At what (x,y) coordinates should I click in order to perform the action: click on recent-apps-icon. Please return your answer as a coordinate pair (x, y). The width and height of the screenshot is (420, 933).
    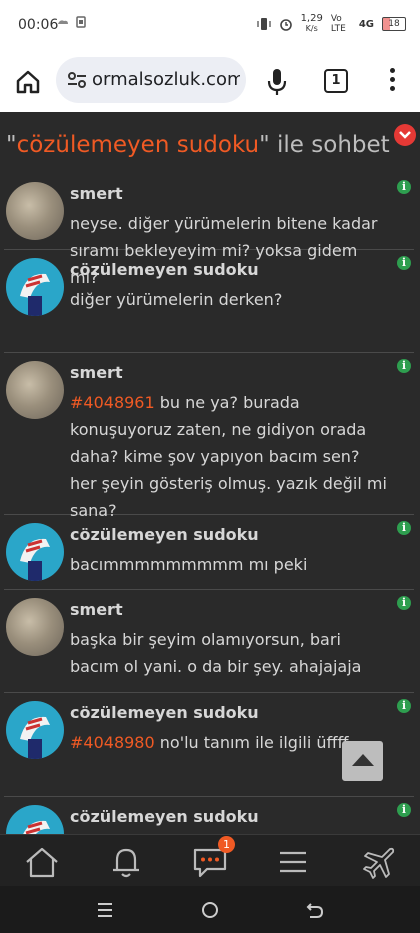
    Looking at the image, I should click on (105, 910).